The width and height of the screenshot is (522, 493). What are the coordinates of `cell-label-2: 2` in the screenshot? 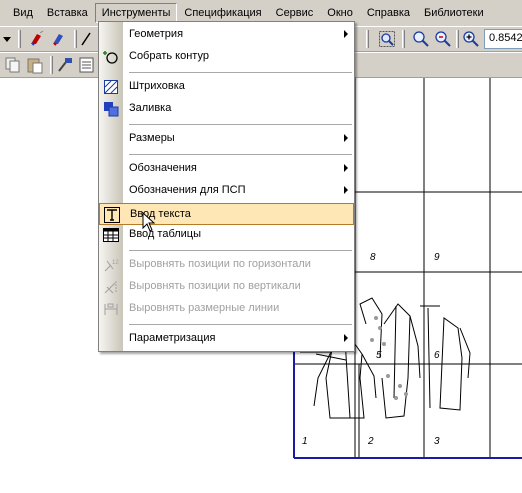 It's located at (370, 441).